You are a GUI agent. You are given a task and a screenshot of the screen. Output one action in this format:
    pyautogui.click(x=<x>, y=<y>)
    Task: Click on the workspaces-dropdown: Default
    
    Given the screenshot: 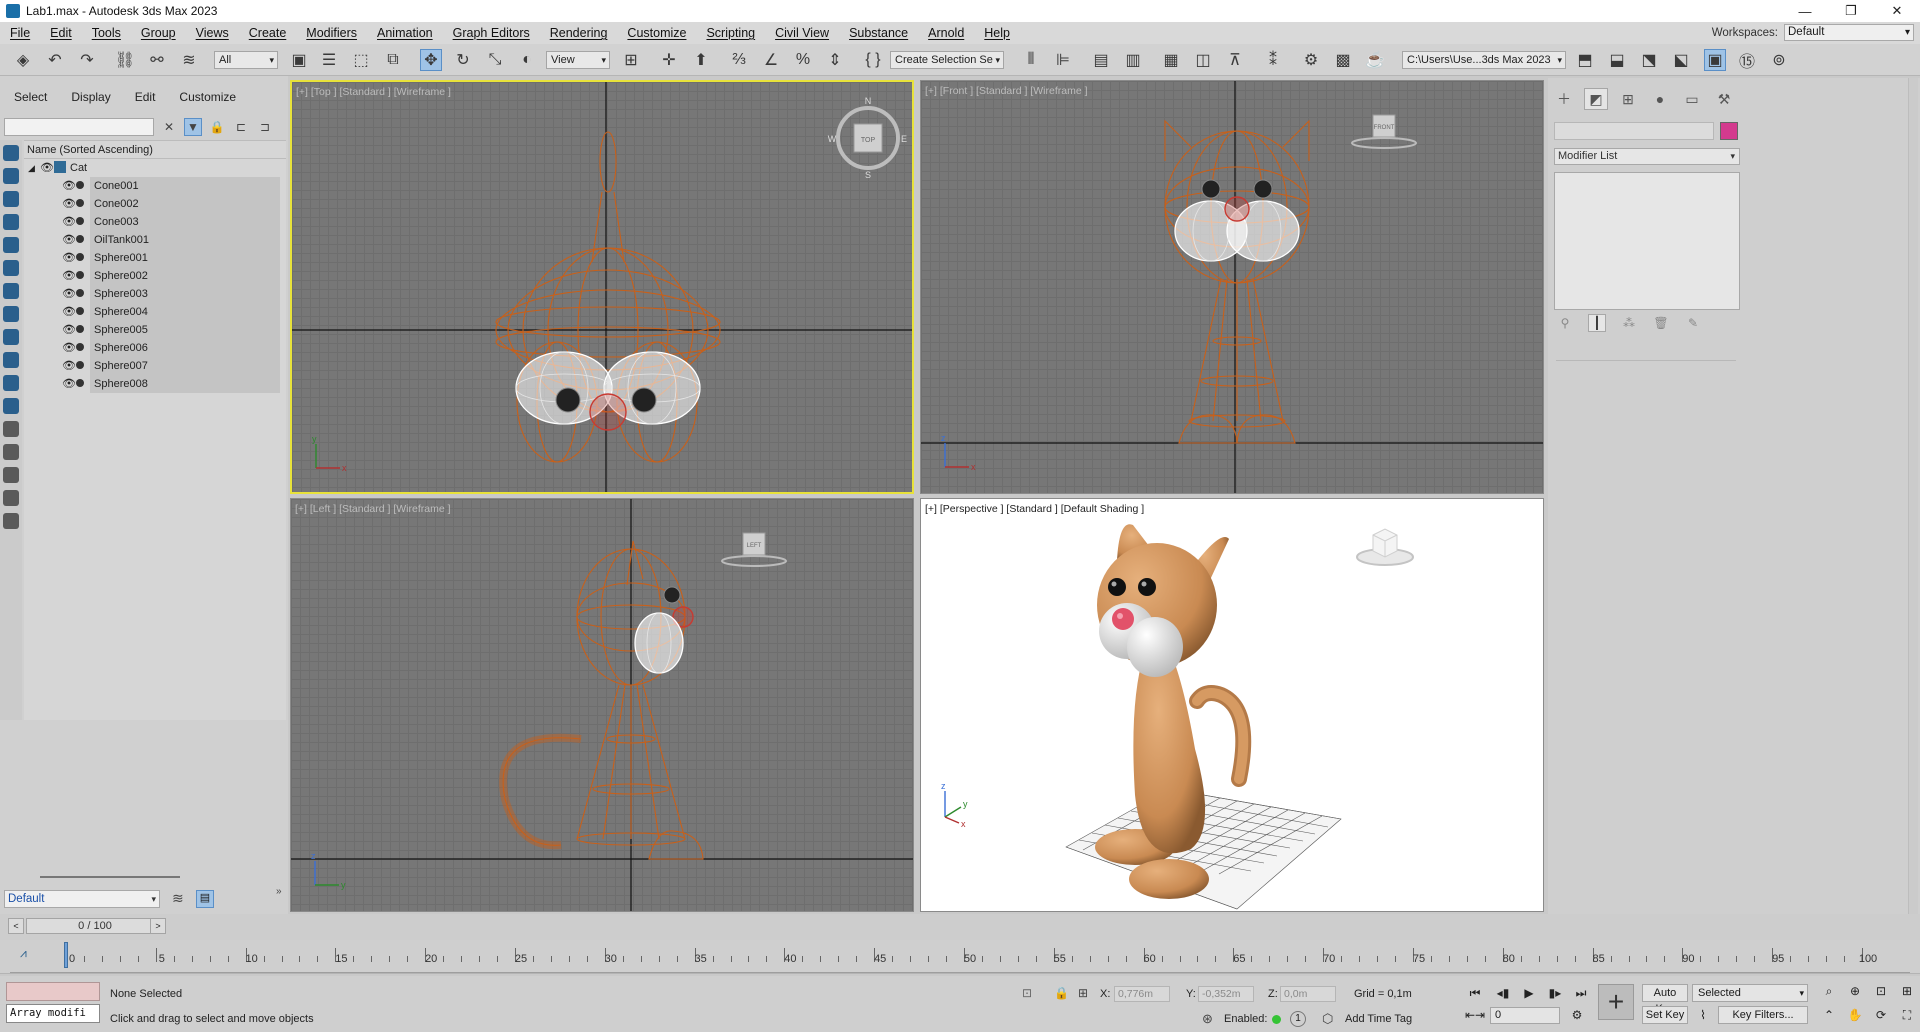 What is the action you would take?
    pyautogui.click(x=1849, y=32)
    